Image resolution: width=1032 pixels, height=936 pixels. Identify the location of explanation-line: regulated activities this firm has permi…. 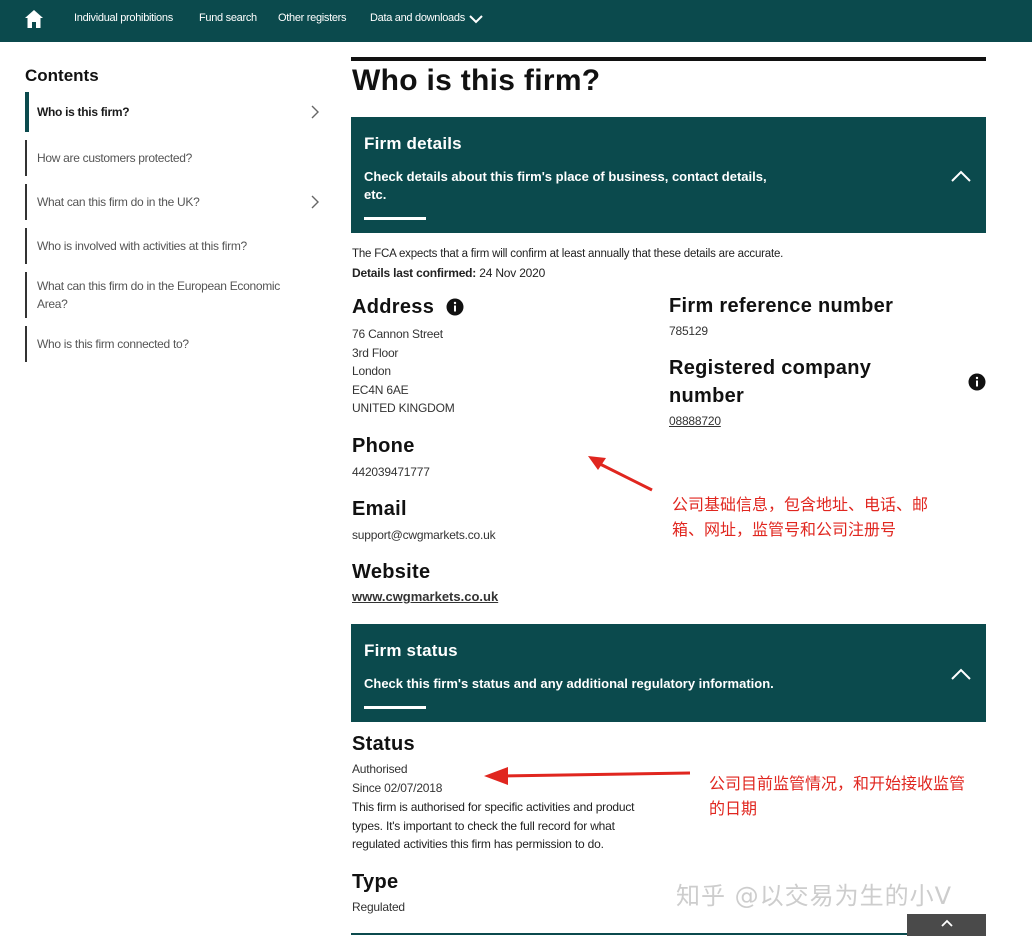
(478, 844).